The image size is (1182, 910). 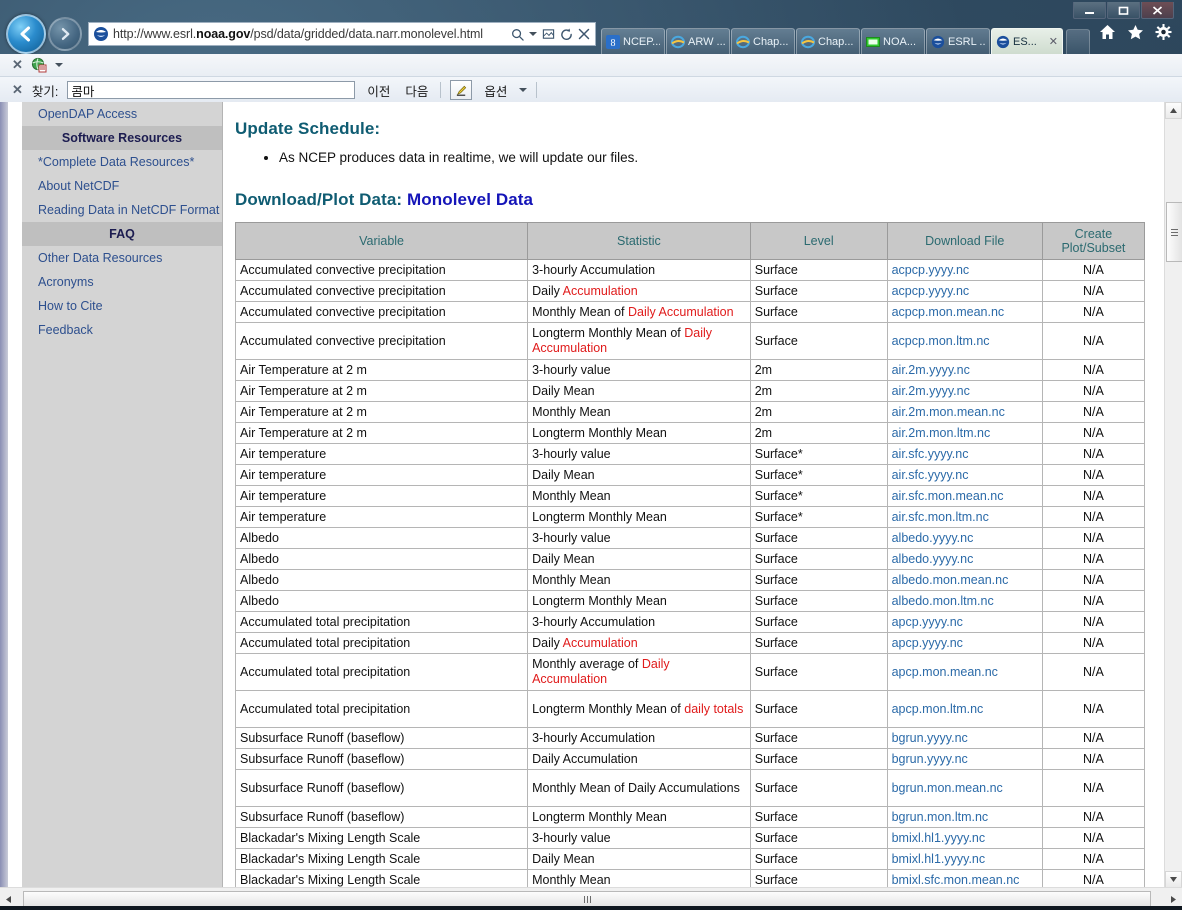 What do you see at coordinates (587, 899) in the screenshot?
I see `horizontal-scroll-thumb` at bounding box center [587, 899].